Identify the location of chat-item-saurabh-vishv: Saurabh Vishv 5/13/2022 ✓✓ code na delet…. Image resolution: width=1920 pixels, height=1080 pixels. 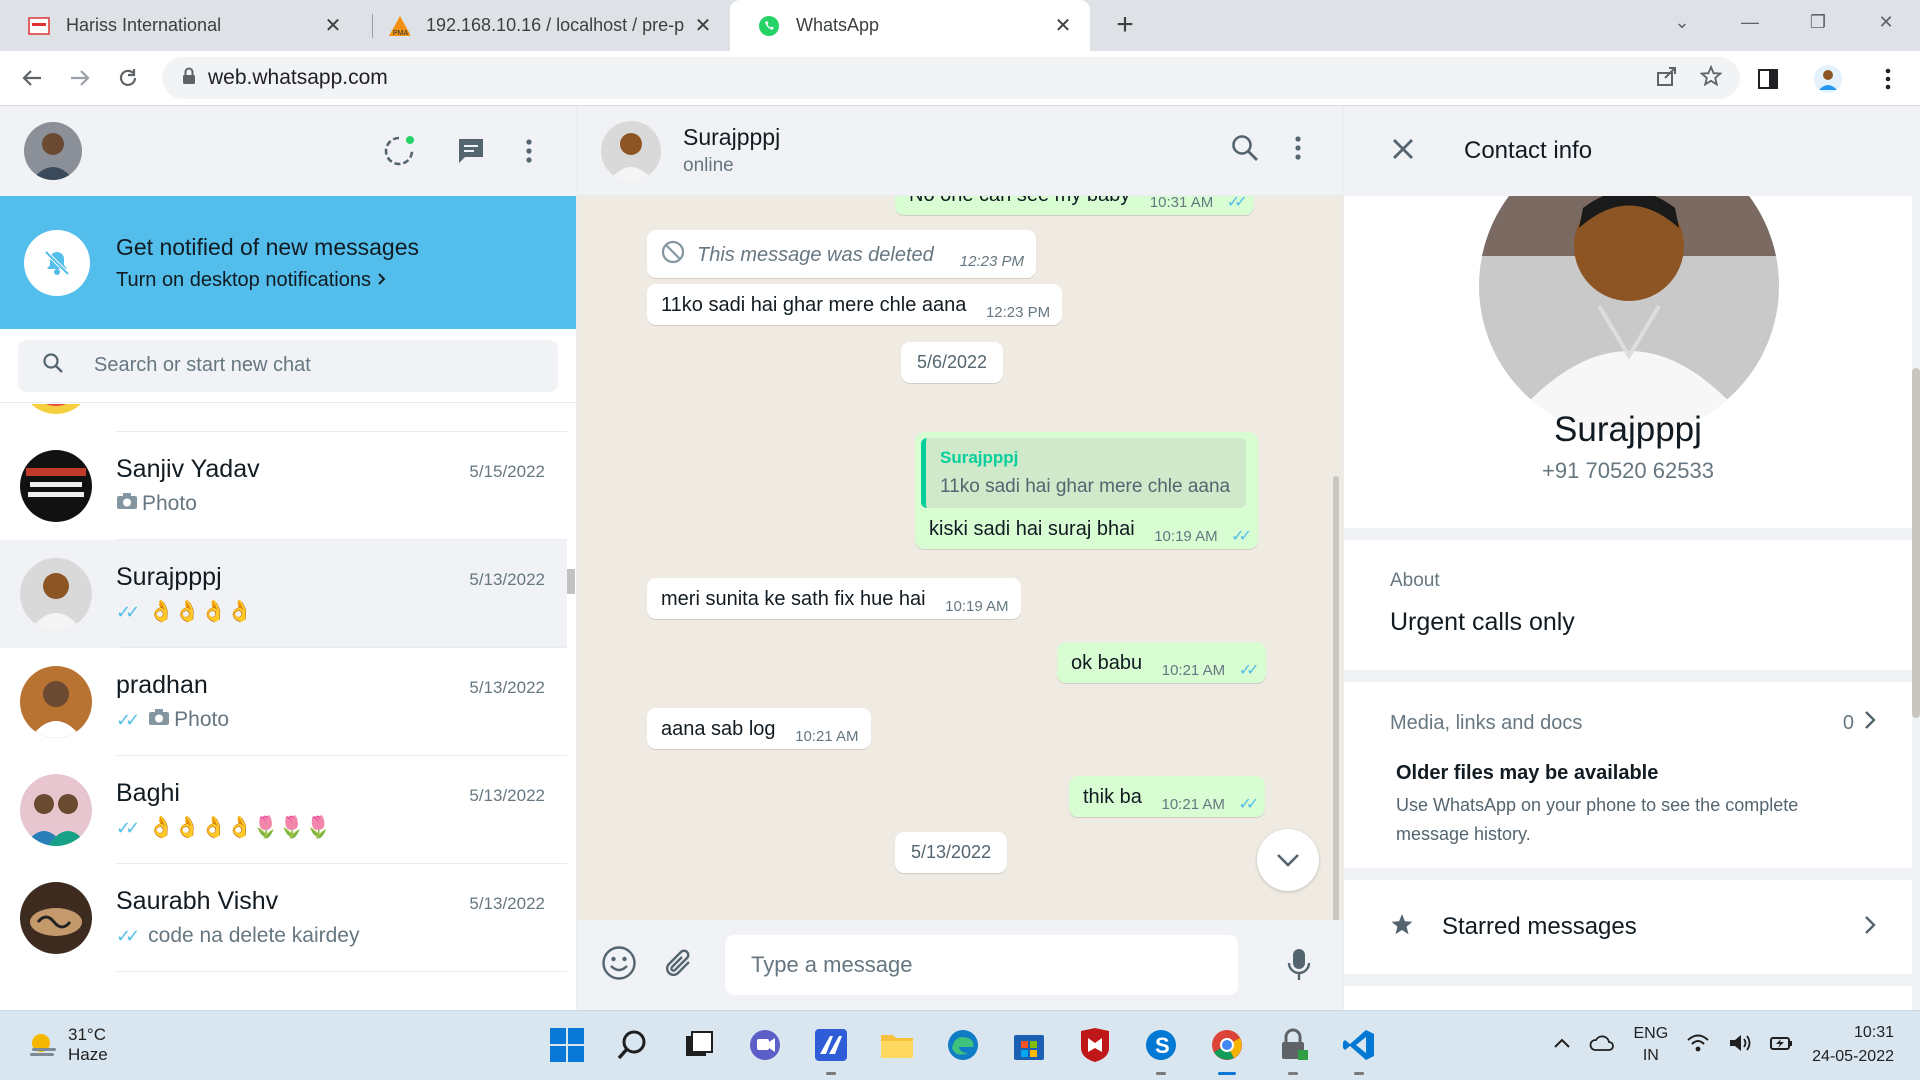
(283, 918).